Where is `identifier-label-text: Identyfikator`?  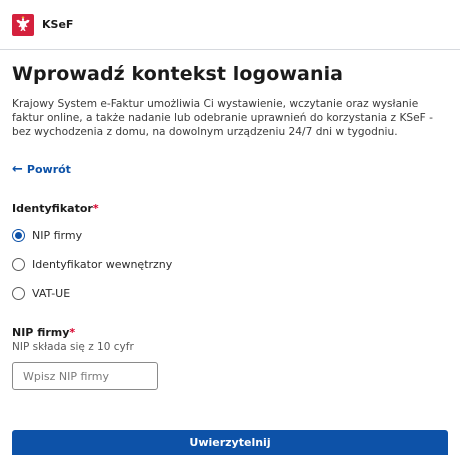
identifier-label-text: Identyfikator is located at coordinates (52, 208).